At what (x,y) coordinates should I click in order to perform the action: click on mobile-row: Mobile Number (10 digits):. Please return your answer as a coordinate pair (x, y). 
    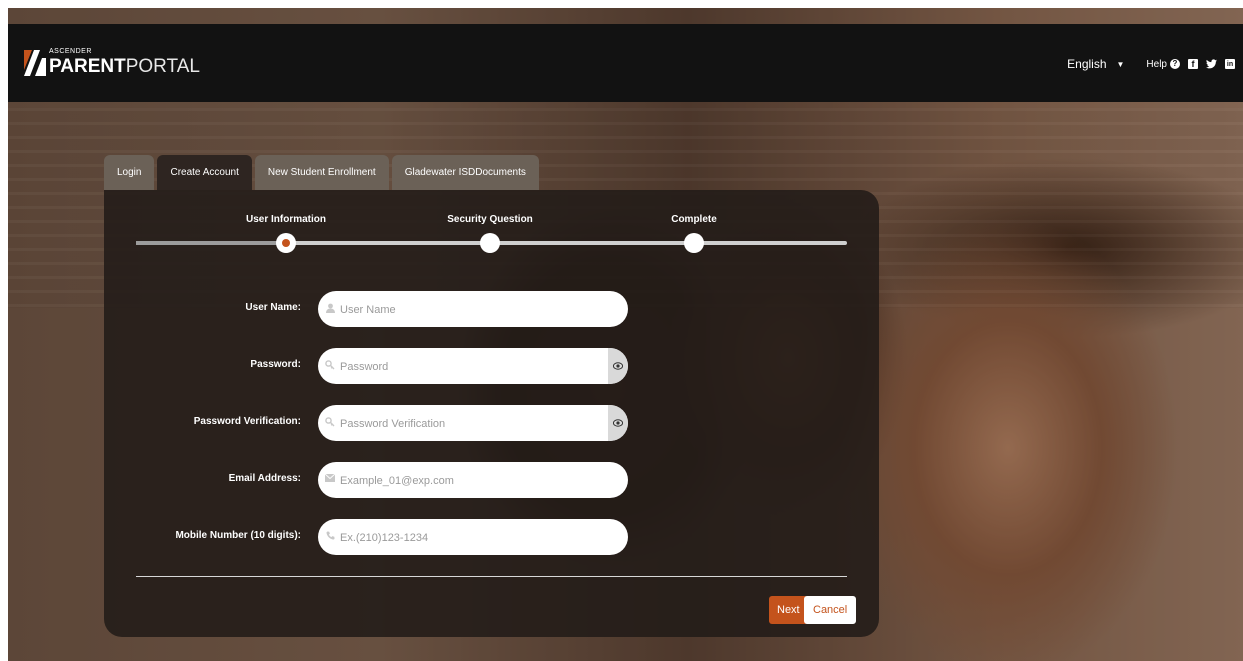
    Looking at the image, I should click on (491, 537).